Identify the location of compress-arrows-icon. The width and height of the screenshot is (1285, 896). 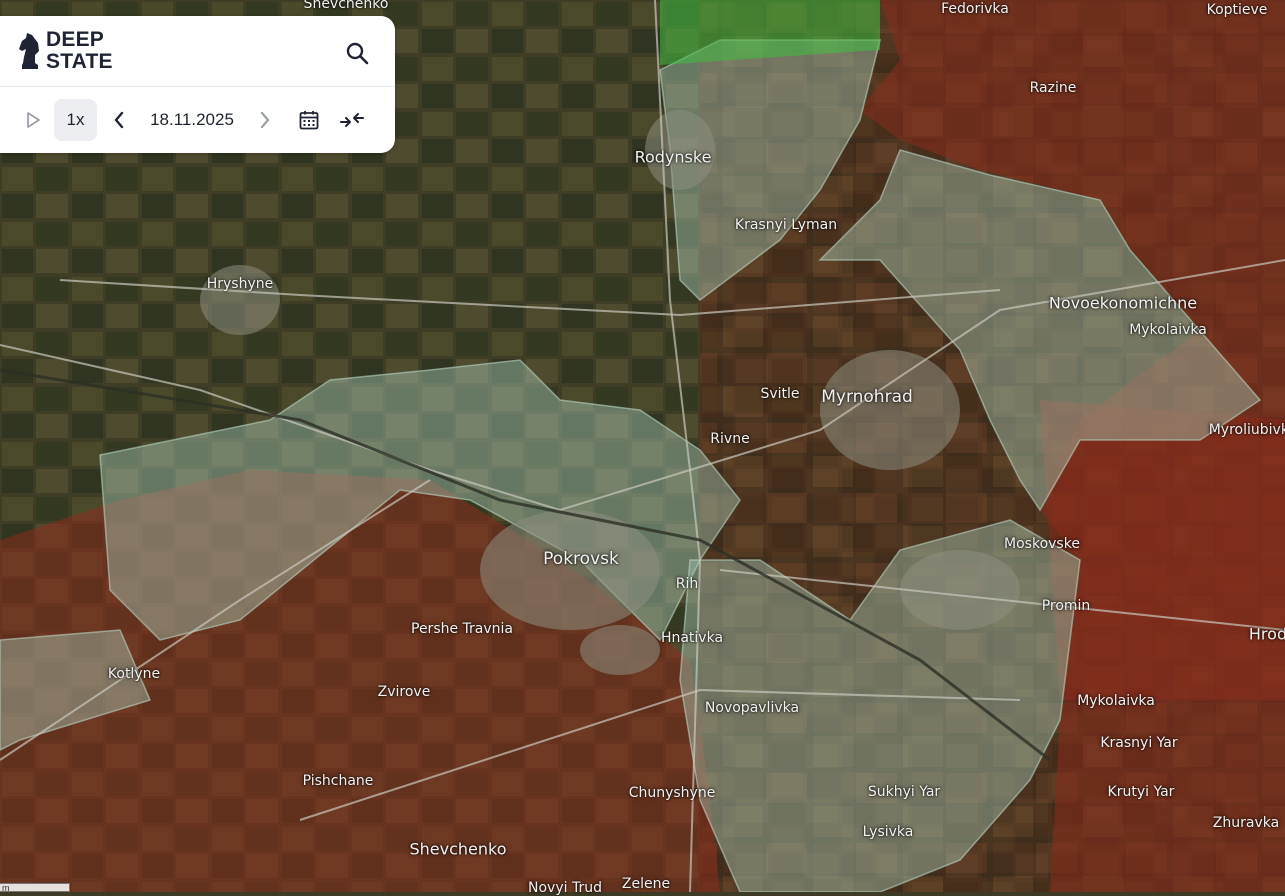
(352, 120).